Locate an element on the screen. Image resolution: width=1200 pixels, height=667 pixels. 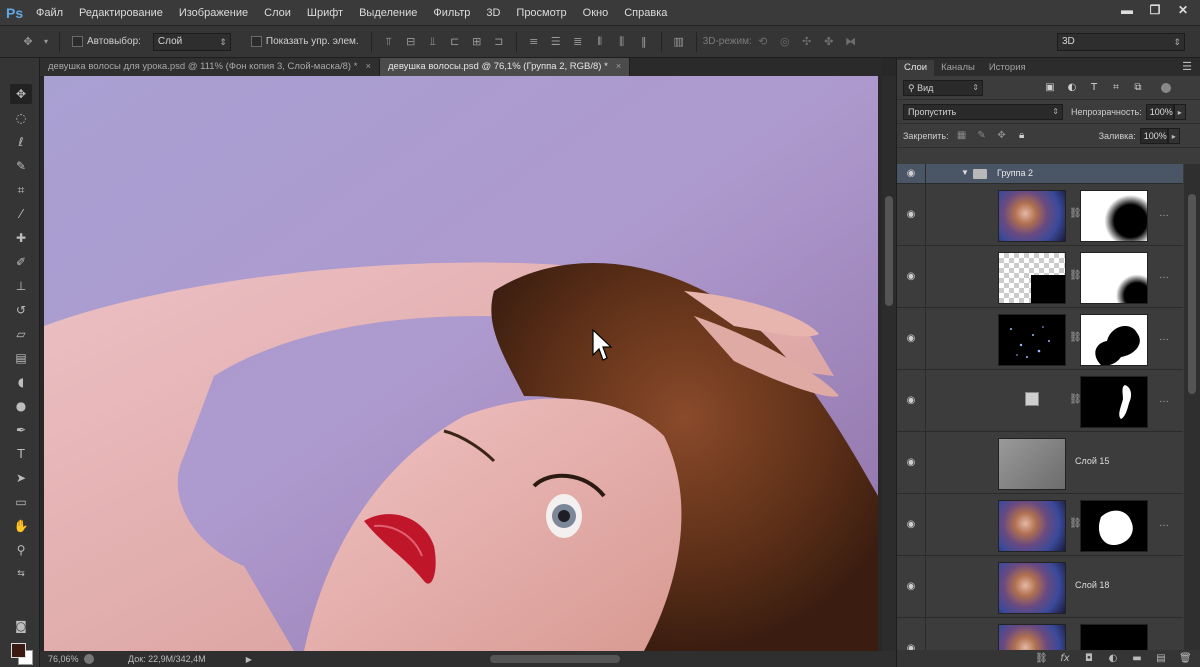
3d-drag-icon: ✣ is located at coordinates (807, 42).